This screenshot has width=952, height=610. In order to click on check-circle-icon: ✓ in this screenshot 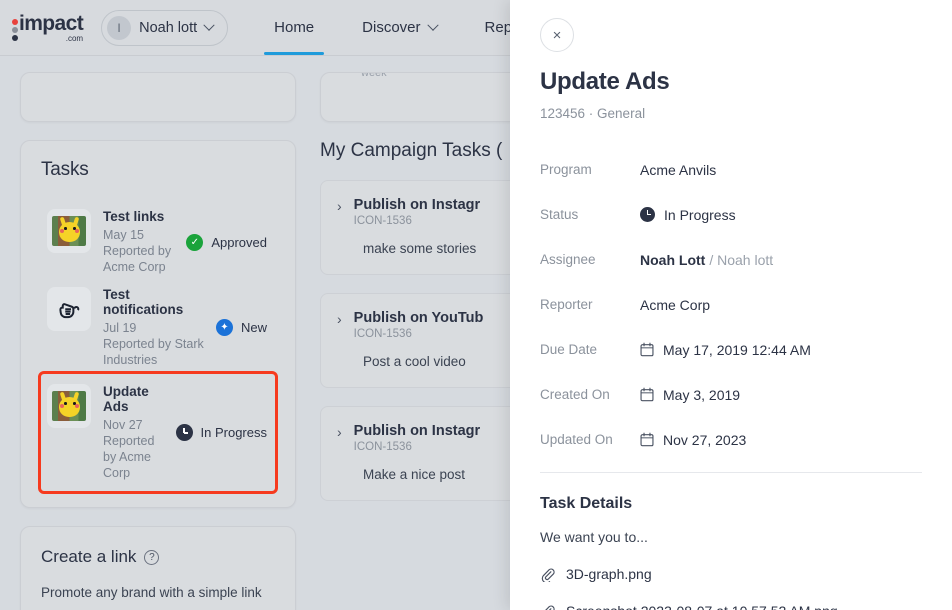, I will do `click(195, 242)`.